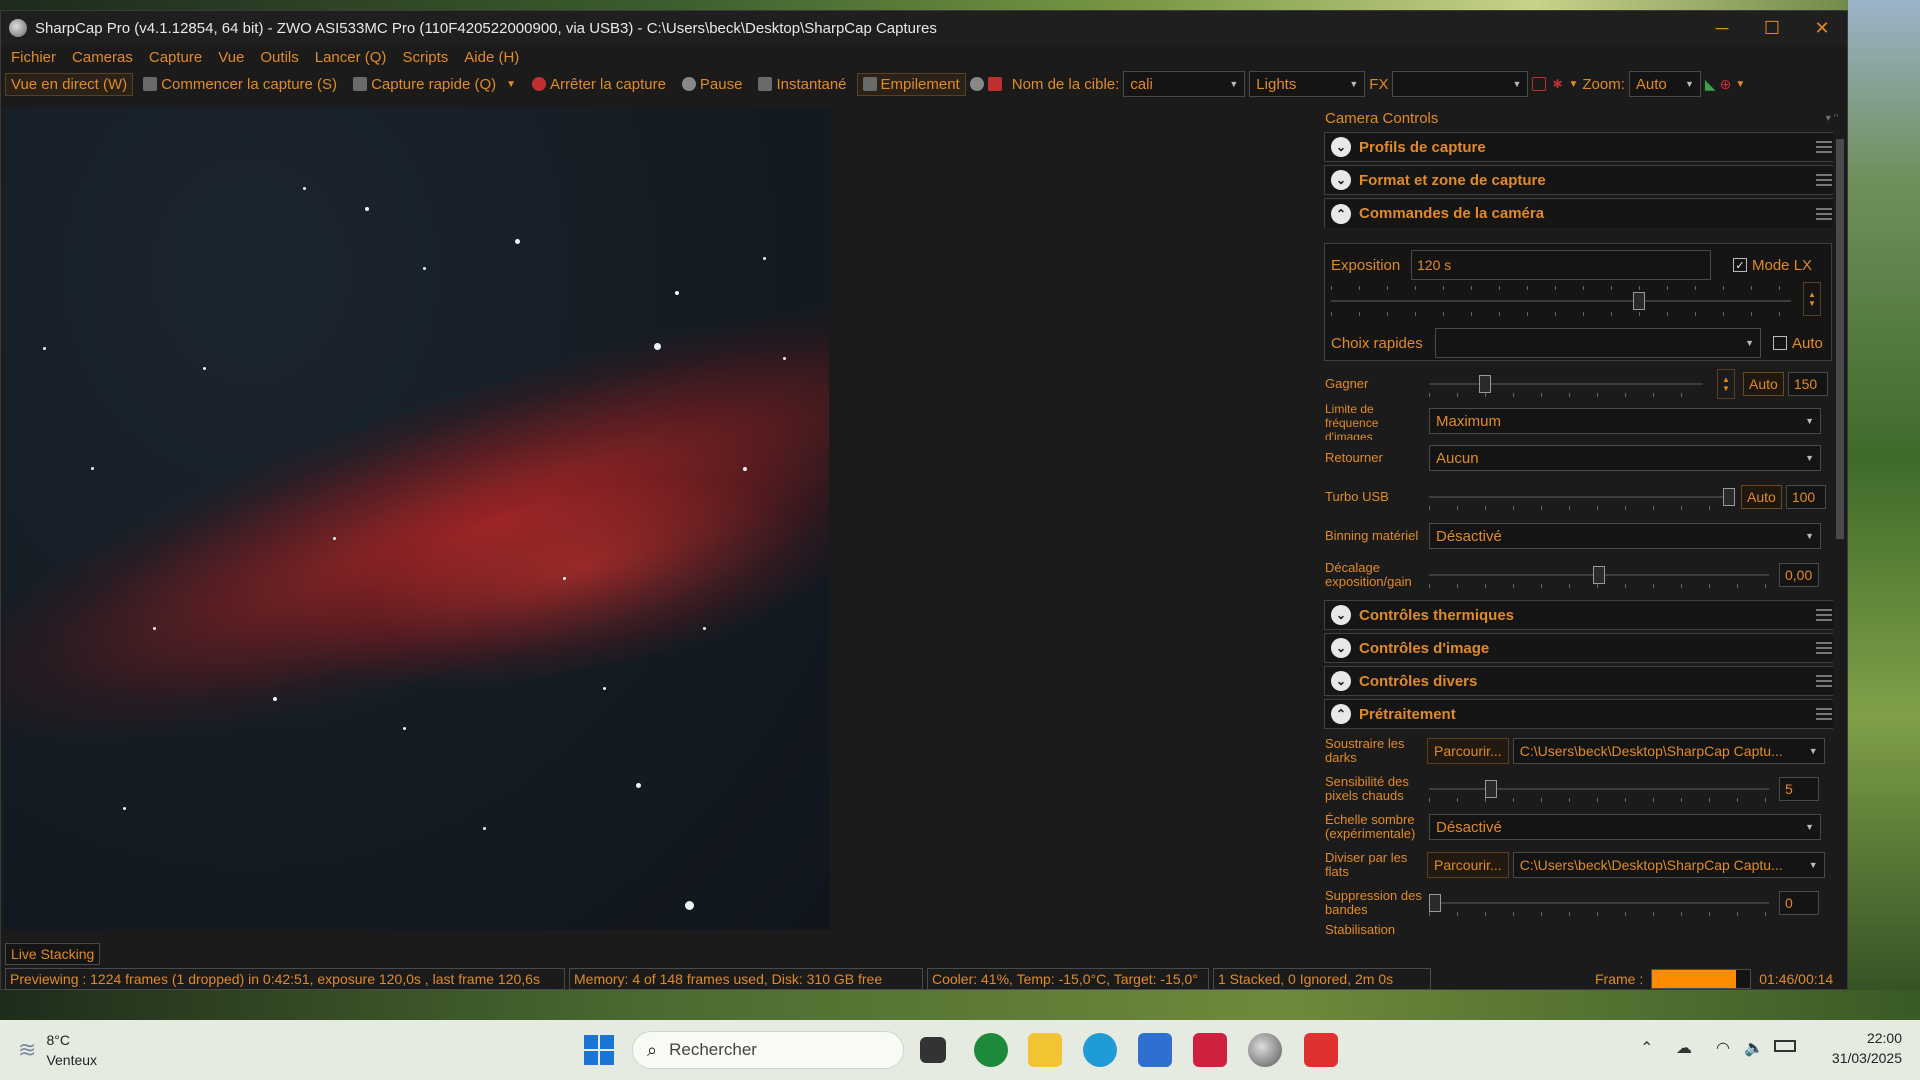 Image resolution: width=1920 pixels, height=1080 pixels. I want to click on auto-checkbox: Auto, so click(1798, 343).